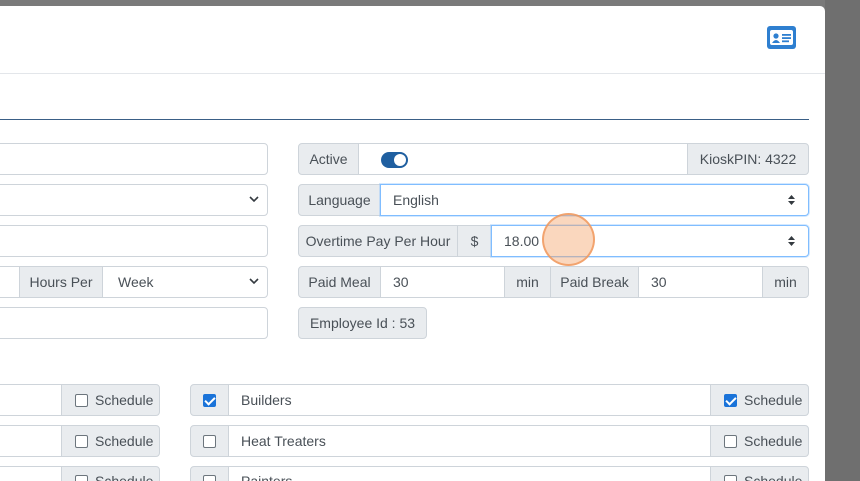 The height and width of the screenshot is (481, 860). What do you see at coordinates (136, 282) in the screenshot?
I see `hours-per-value: Week` at bounding box center [136, 282].